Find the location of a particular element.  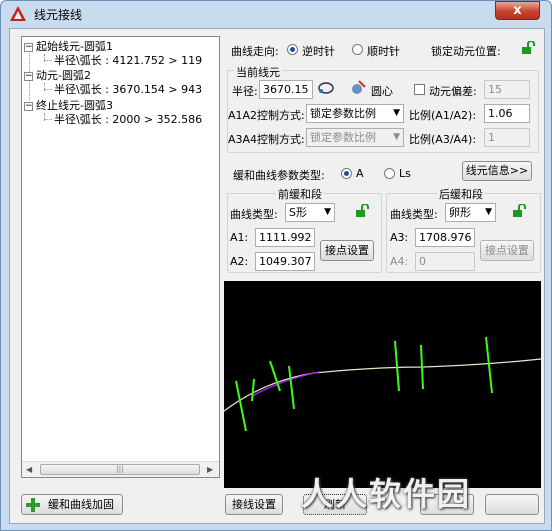

lock-dynamic-label: 锁定动元位置: is located at coordinates (466, 51).